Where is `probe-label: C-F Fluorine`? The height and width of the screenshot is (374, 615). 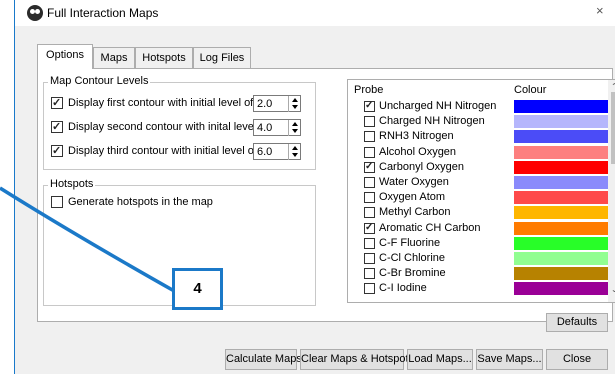 probe-label: C-F Fluorine is located at coordinates (410, 242).